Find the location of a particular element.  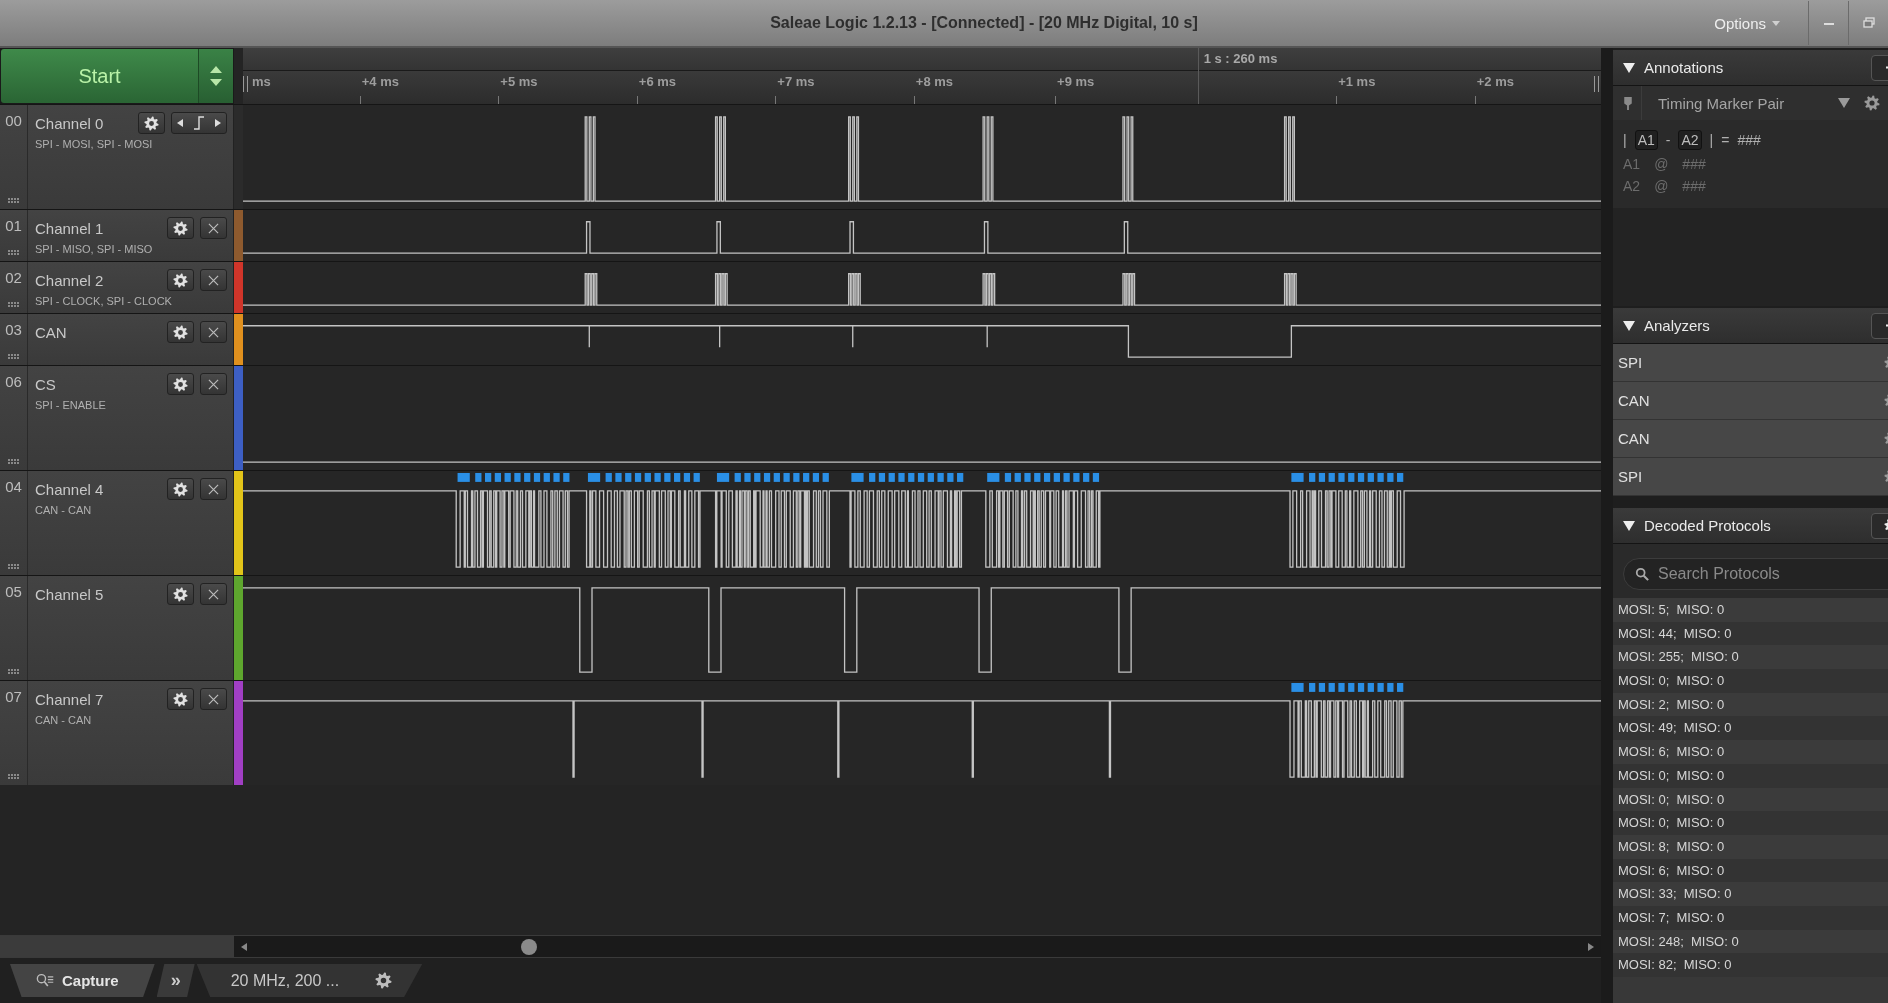

channel-number: 06 is located at coordinates (13, 381).